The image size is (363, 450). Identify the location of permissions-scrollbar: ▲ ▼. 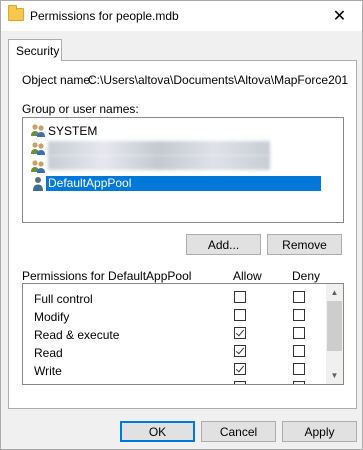
(334, 334).